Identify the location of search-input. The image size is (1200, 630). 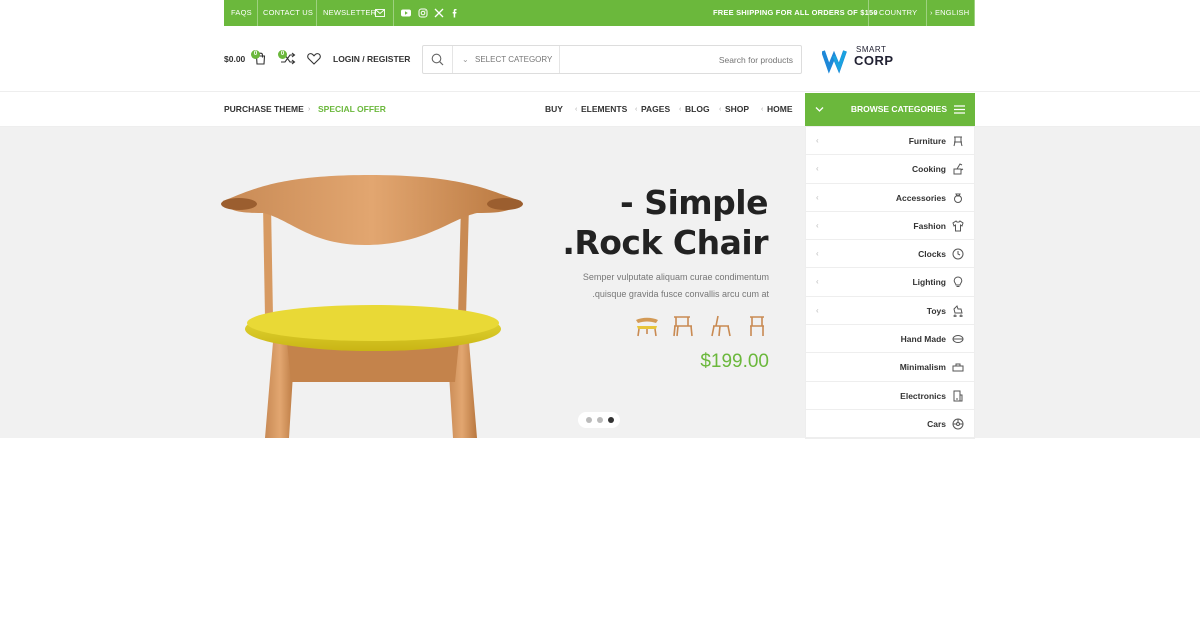
(683, 59).